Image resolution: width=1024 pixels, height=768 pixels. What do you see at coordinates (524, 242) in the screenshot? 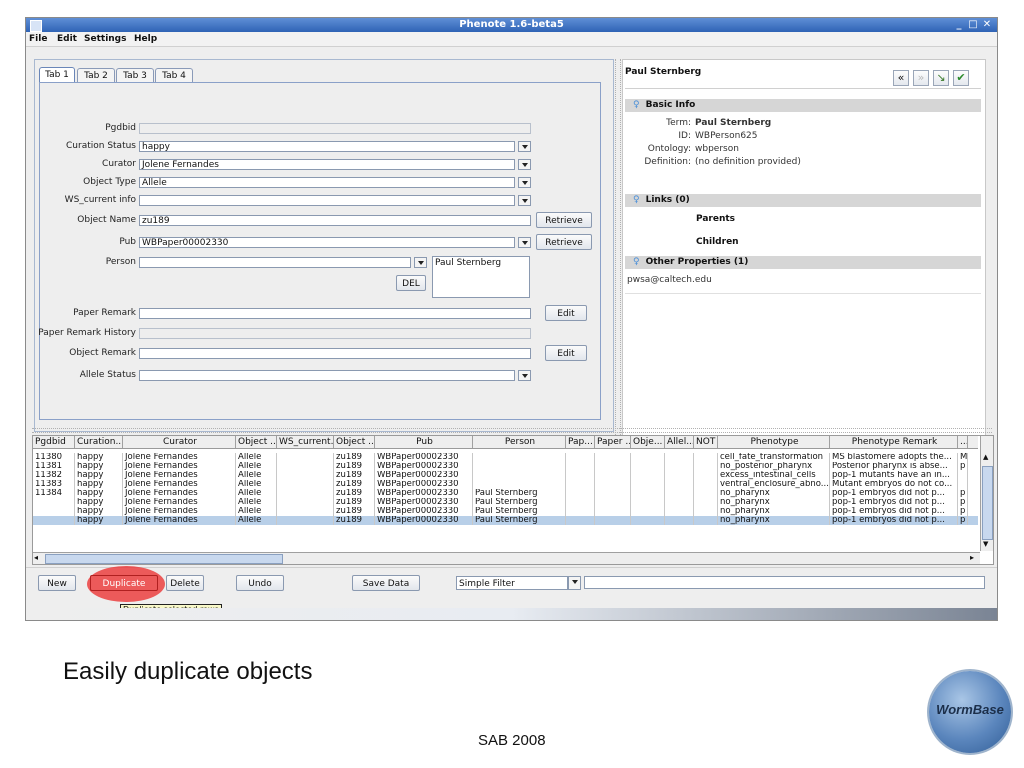
I see `pub-dropdown-icon` at bounding box center [524, 242].